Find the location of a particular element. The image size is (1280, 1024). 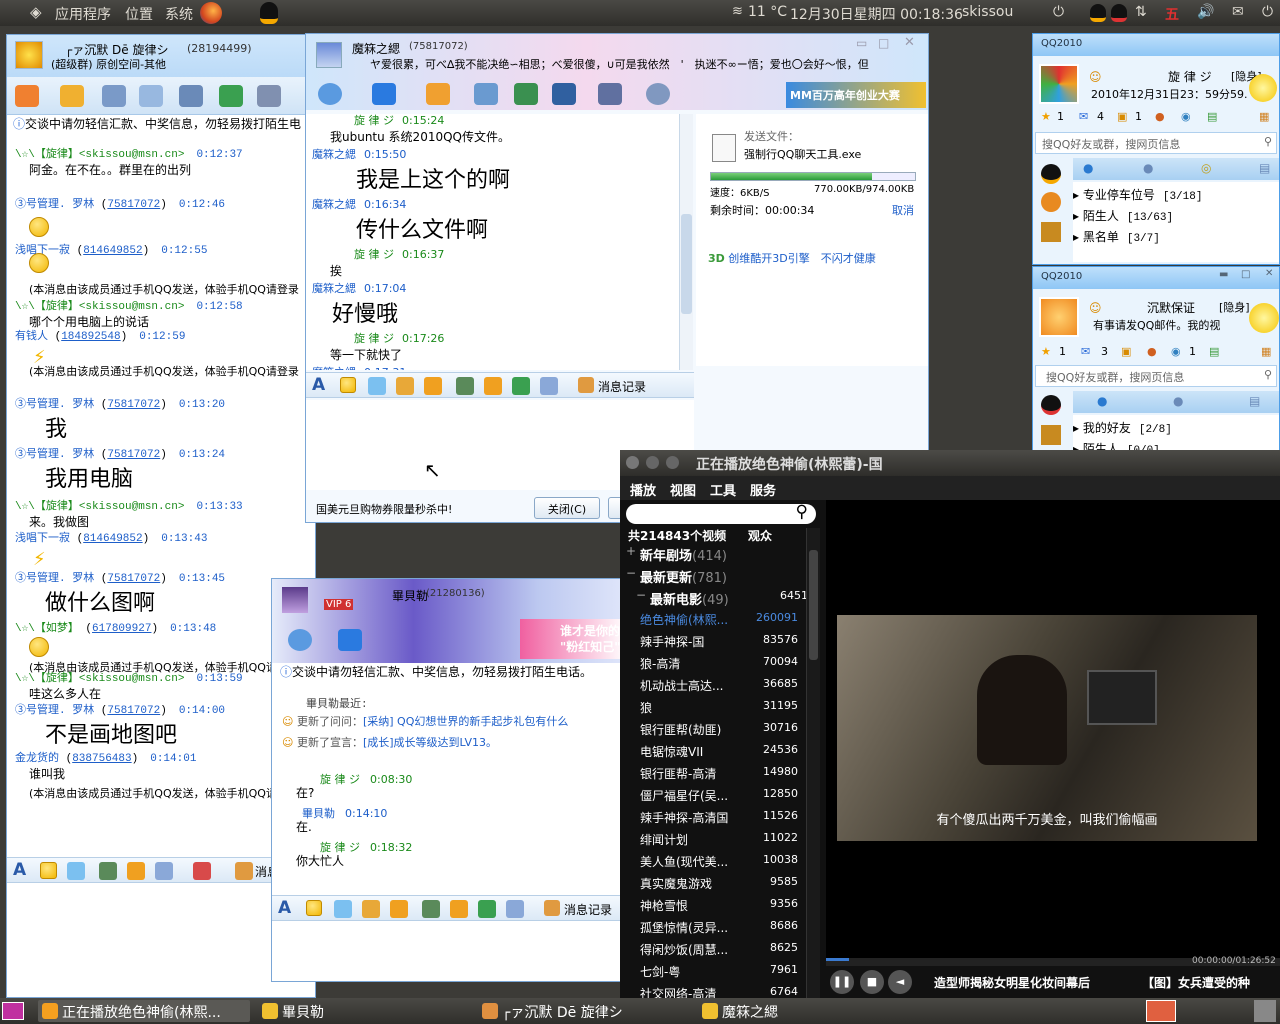

close-icon: ✕ is located at coordinates (909, 42).